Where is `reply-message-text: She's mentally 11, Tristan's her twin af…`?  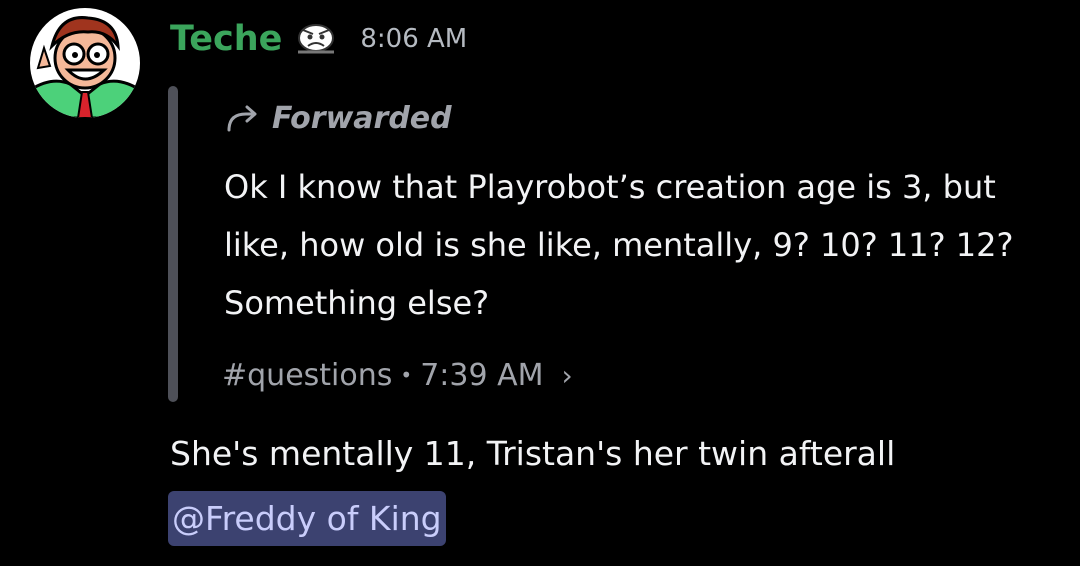 reply-message-text: She's mentally 11, Tristan's her twin af… is located at coordinates (533, 453).